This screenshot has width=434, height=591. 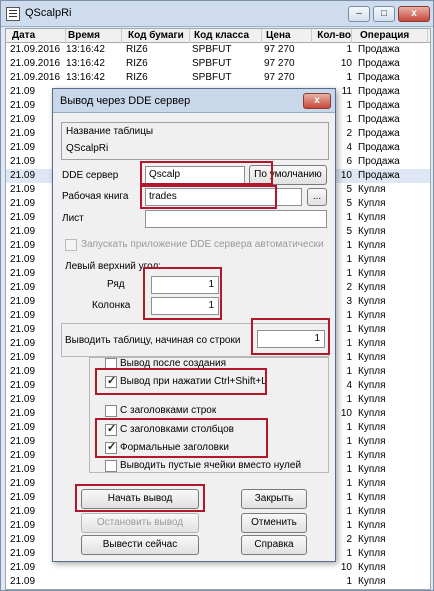 I want to click on column-header-operation: Операция, so click(x=393, y=36).